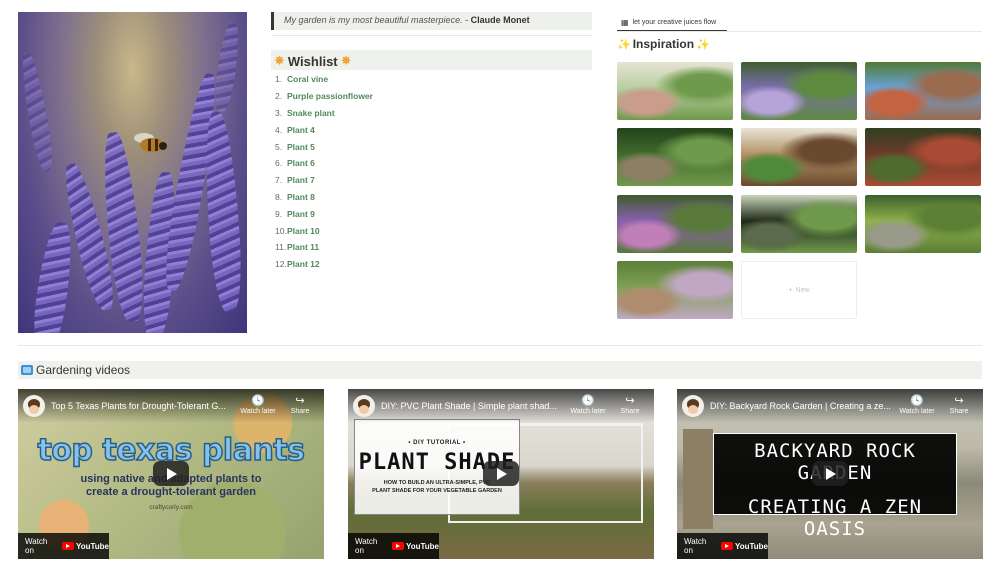 The width and height of the screenshot is (1005, 576). What do you see at coordinates (279, 79) in the screenshot?
I see `wishlist-item-number: 1.` at bounding box center [279, 79].